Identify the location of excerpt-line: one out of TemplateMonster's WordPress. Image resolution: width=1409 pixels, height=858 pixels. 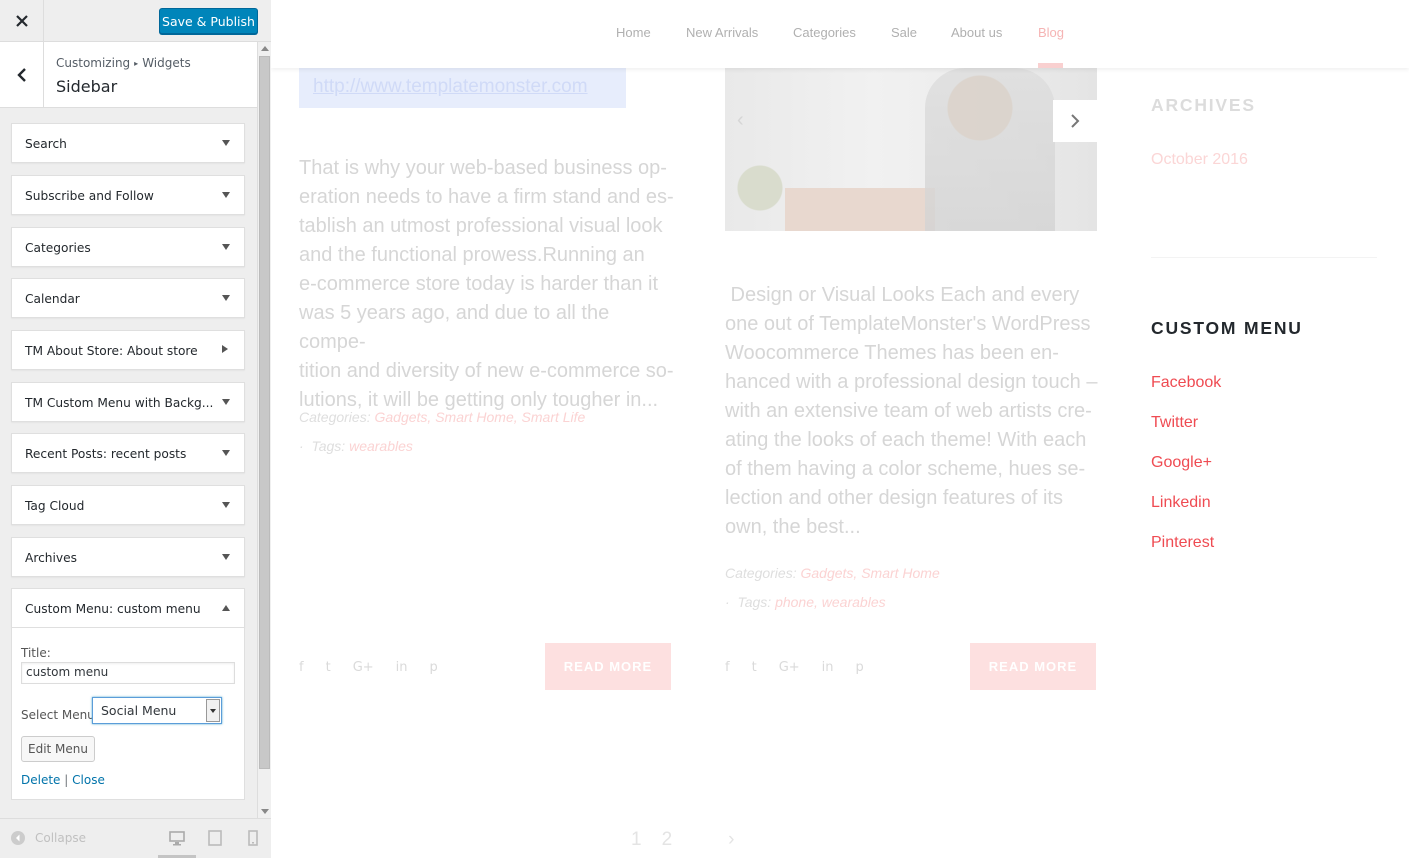
(908, 324).